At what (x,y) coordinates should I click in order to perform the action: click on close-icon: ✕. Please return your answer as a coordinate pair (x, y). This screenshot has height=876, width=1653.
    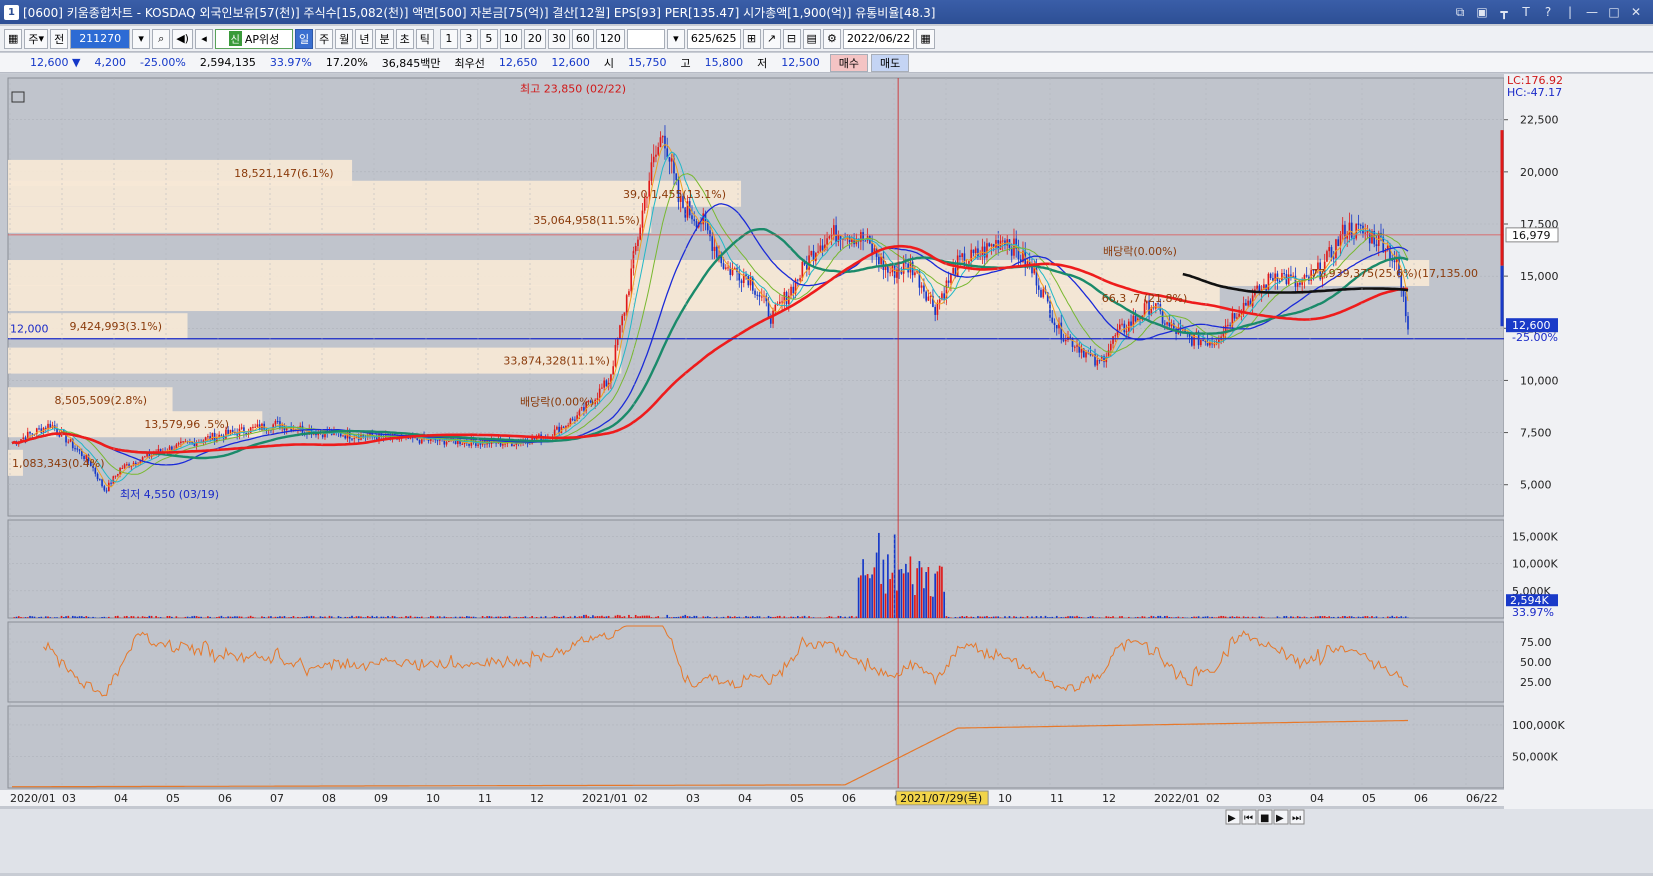
    Looking at the image, I should click on (1636, 12).